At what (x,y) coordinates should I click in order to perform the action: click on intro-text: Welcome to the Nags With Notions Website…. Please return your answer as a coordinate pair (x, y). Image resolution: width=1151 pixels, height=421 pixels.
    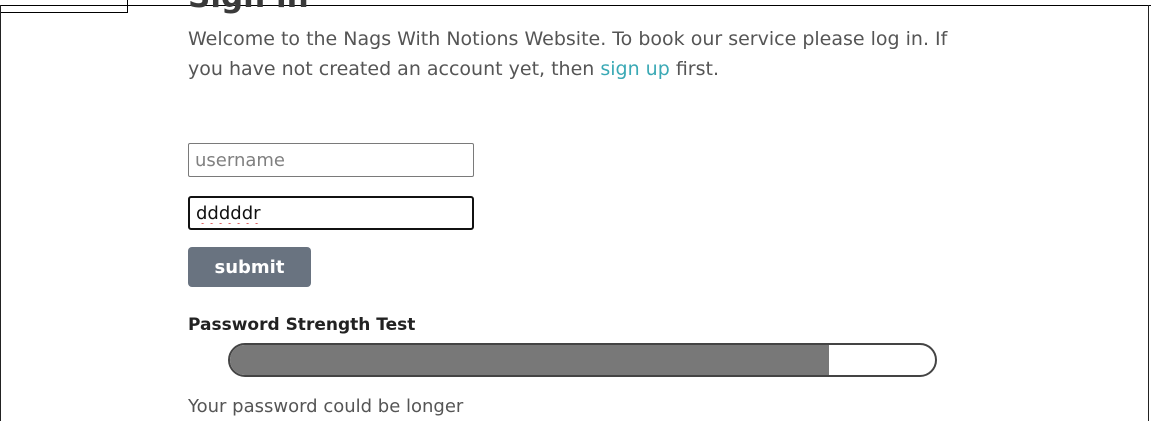
    Looking at the image, I should click on (568, 54).